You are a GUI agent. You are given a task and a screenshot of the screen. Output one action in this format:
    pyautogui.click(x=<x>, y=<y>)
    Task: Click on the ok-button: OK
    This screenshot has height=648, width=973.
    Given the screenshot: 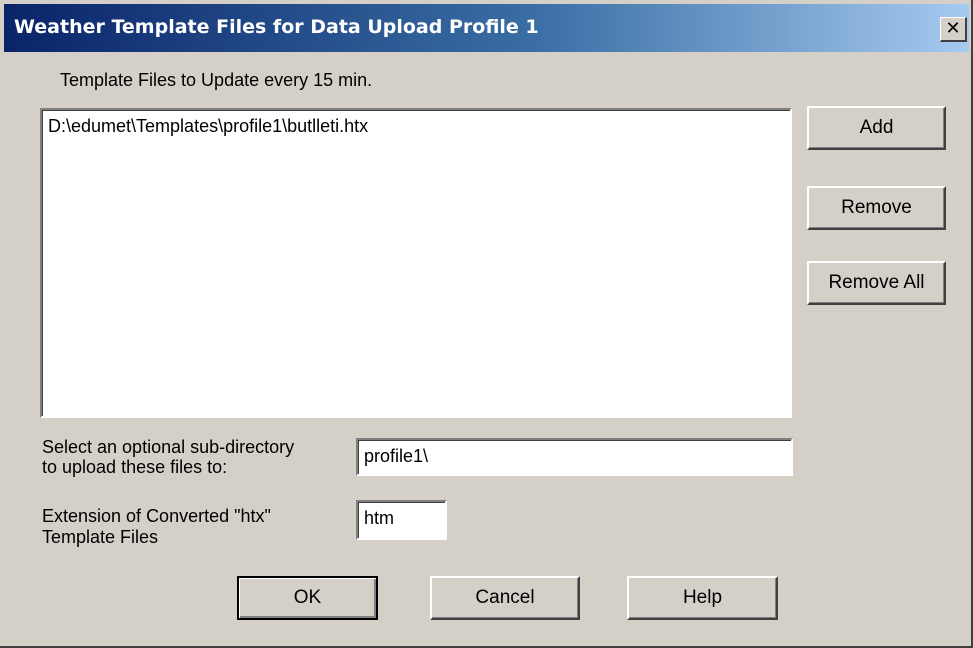 What is the action you would take?
    pyautogui.click(x=307, y=598)
    